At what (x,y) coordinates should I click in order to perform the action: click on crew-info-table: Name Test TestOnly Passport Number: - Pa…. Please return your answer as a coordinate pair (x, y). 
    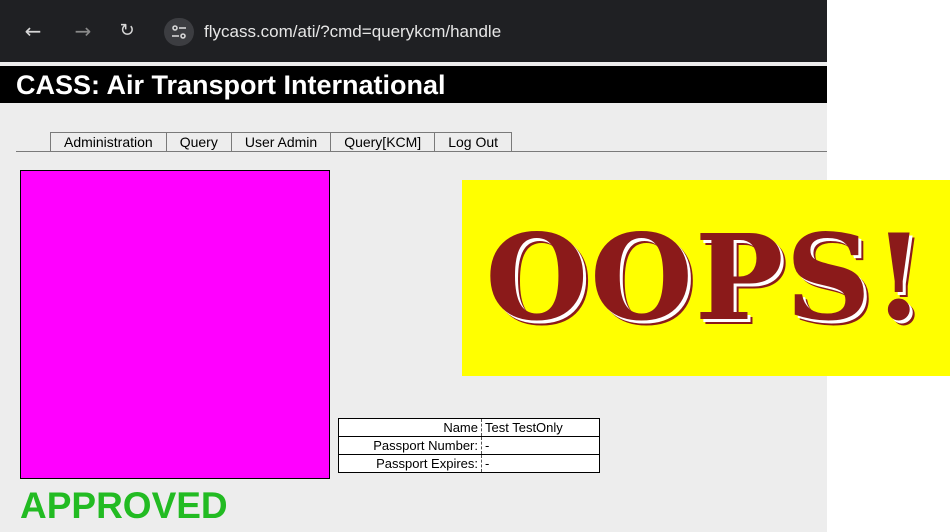
    Looking at the image, I should click on (469, 445).